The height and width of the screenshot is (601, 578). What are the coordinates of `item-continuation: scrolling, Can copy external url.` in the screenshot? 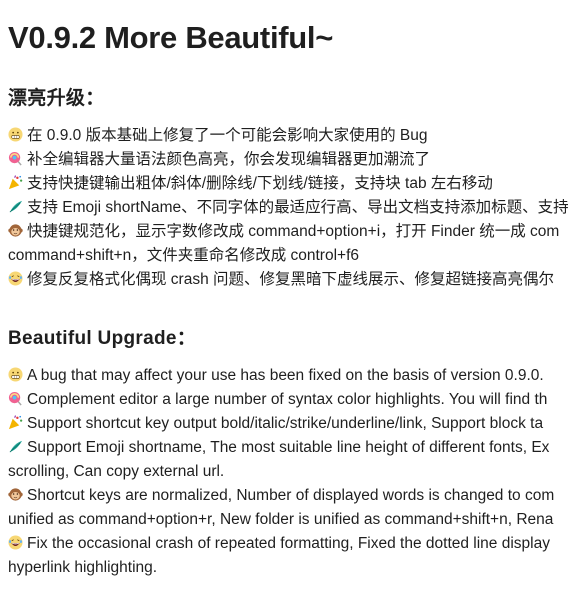 It's located at (116, 471).